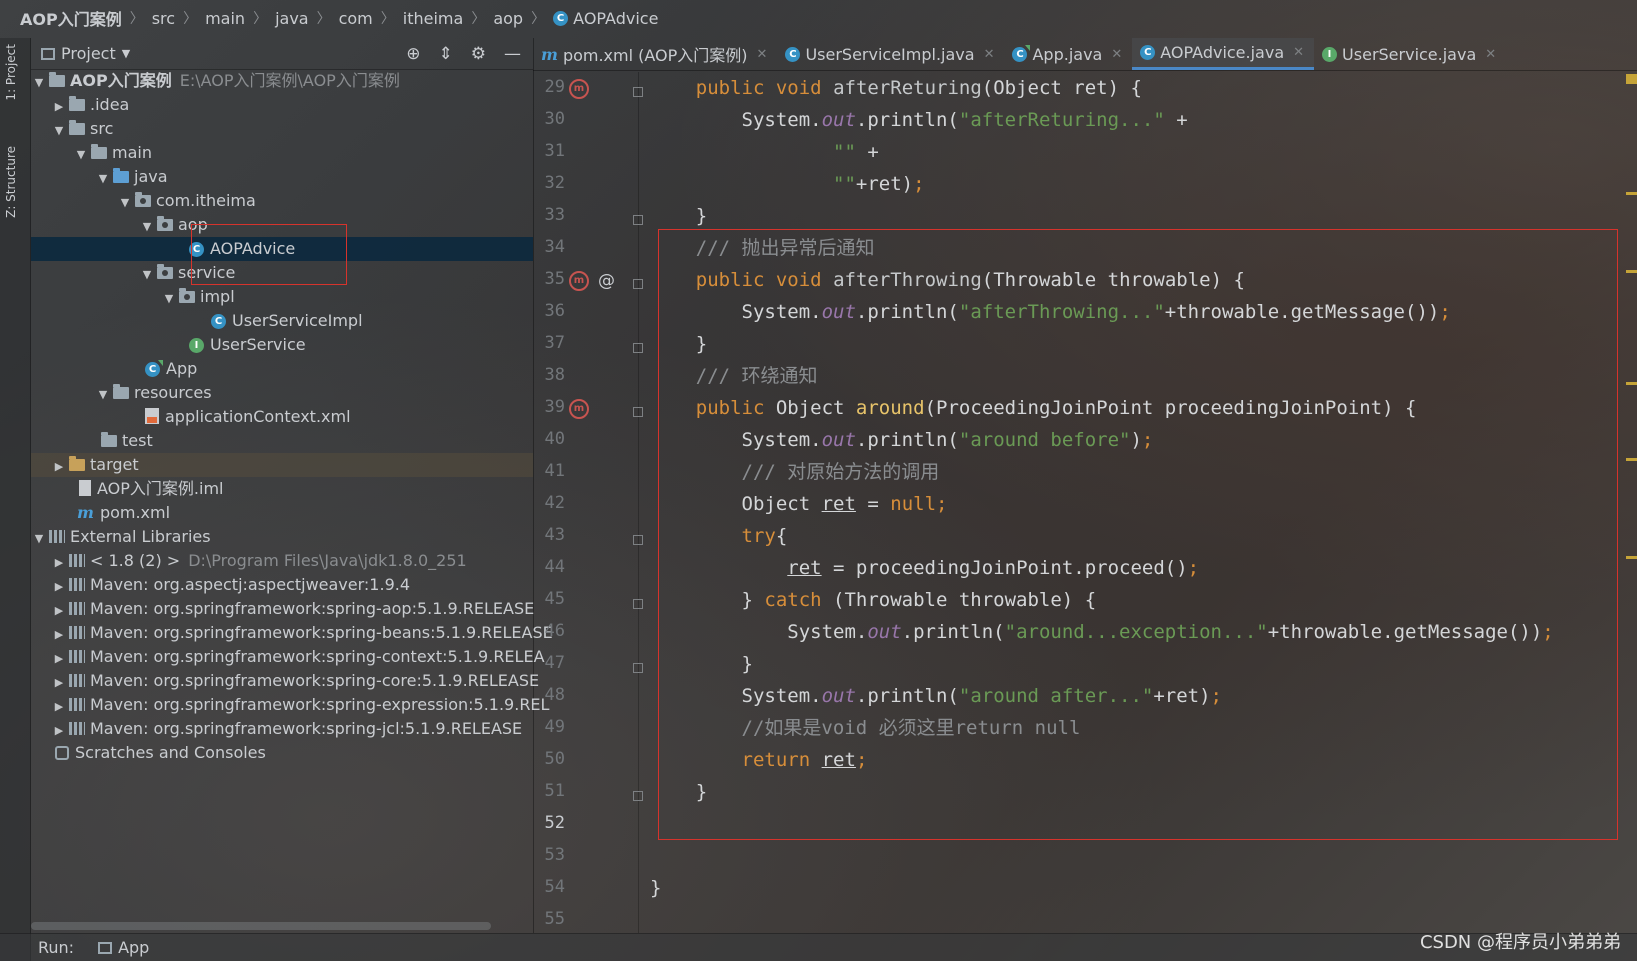 This screenshot has height=961, width=1637. What do you see at coordinates (413, 54) in the screenshot?
I see `locate-icon: ⊕` at bounding box center [413, 54].